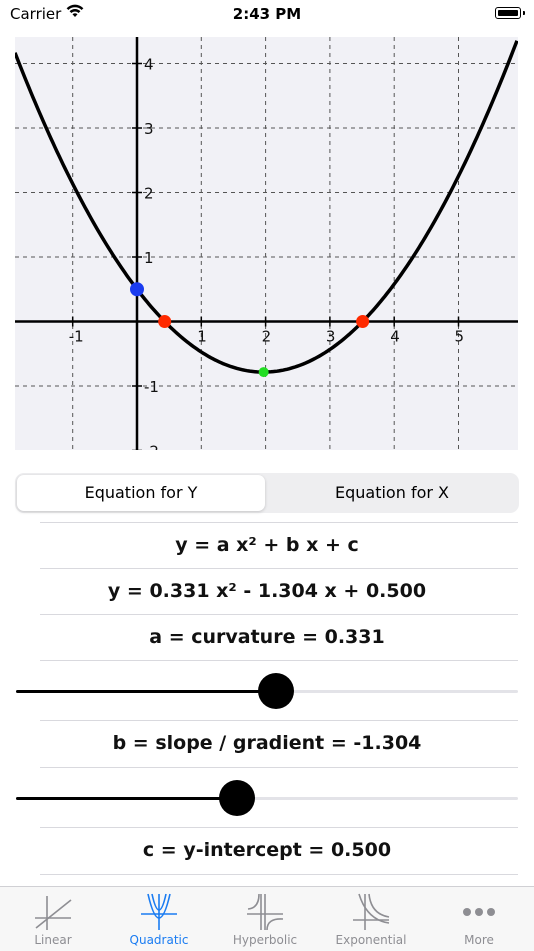 The image size is (534, 951). What do you see at coordinates (371, 940) in the screenshot?
I see `tab-label: Exponential` at bounding box center [371, 940].